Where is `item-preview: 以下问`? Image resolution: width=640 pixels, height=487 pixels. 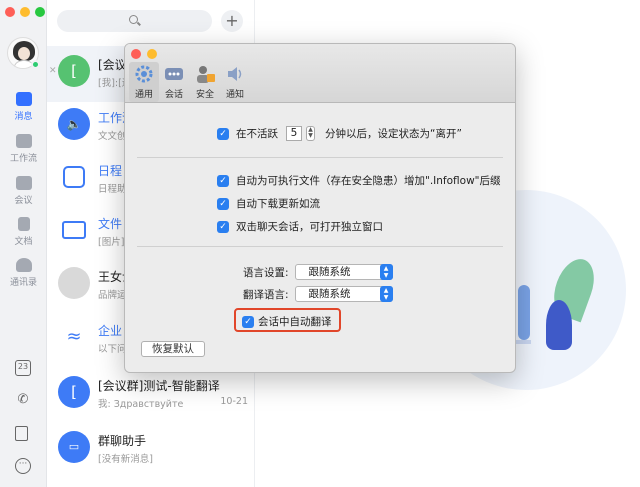
item-preview: 以下问 is located at coordinates (112, 349).